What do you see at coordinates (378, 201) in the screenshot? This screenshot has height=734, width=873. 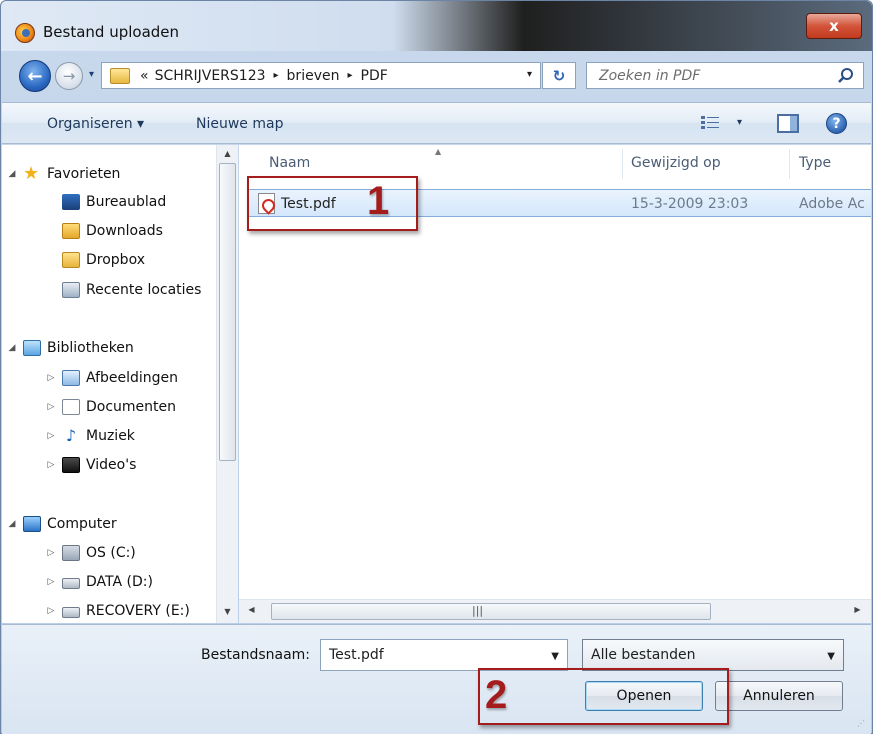 I see `callout-number-1: 1` at bounding box center [378, 201].